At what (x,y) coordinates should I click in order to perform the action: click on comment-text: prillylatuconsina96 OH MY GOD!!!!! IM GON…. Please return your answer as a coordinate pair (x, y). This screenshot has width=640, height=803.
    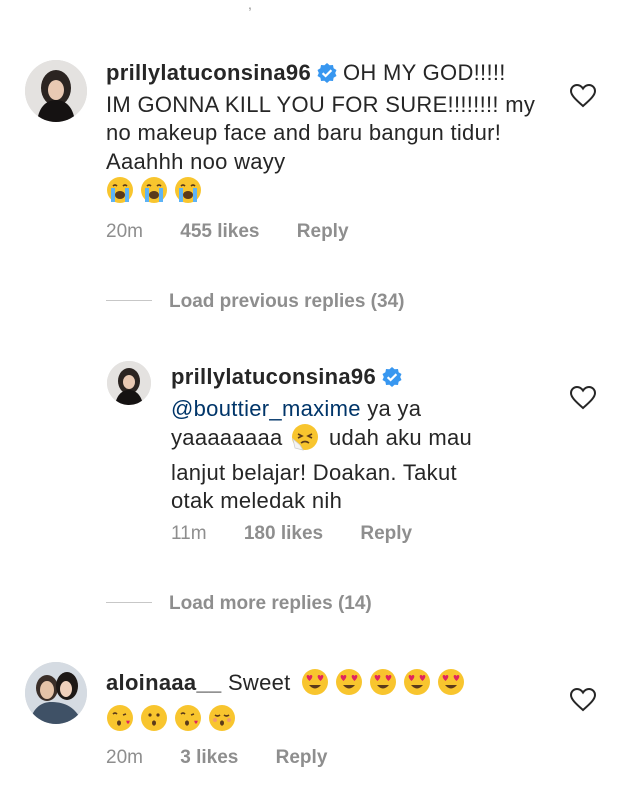
    Looking at the image, I should click on (321, 135).